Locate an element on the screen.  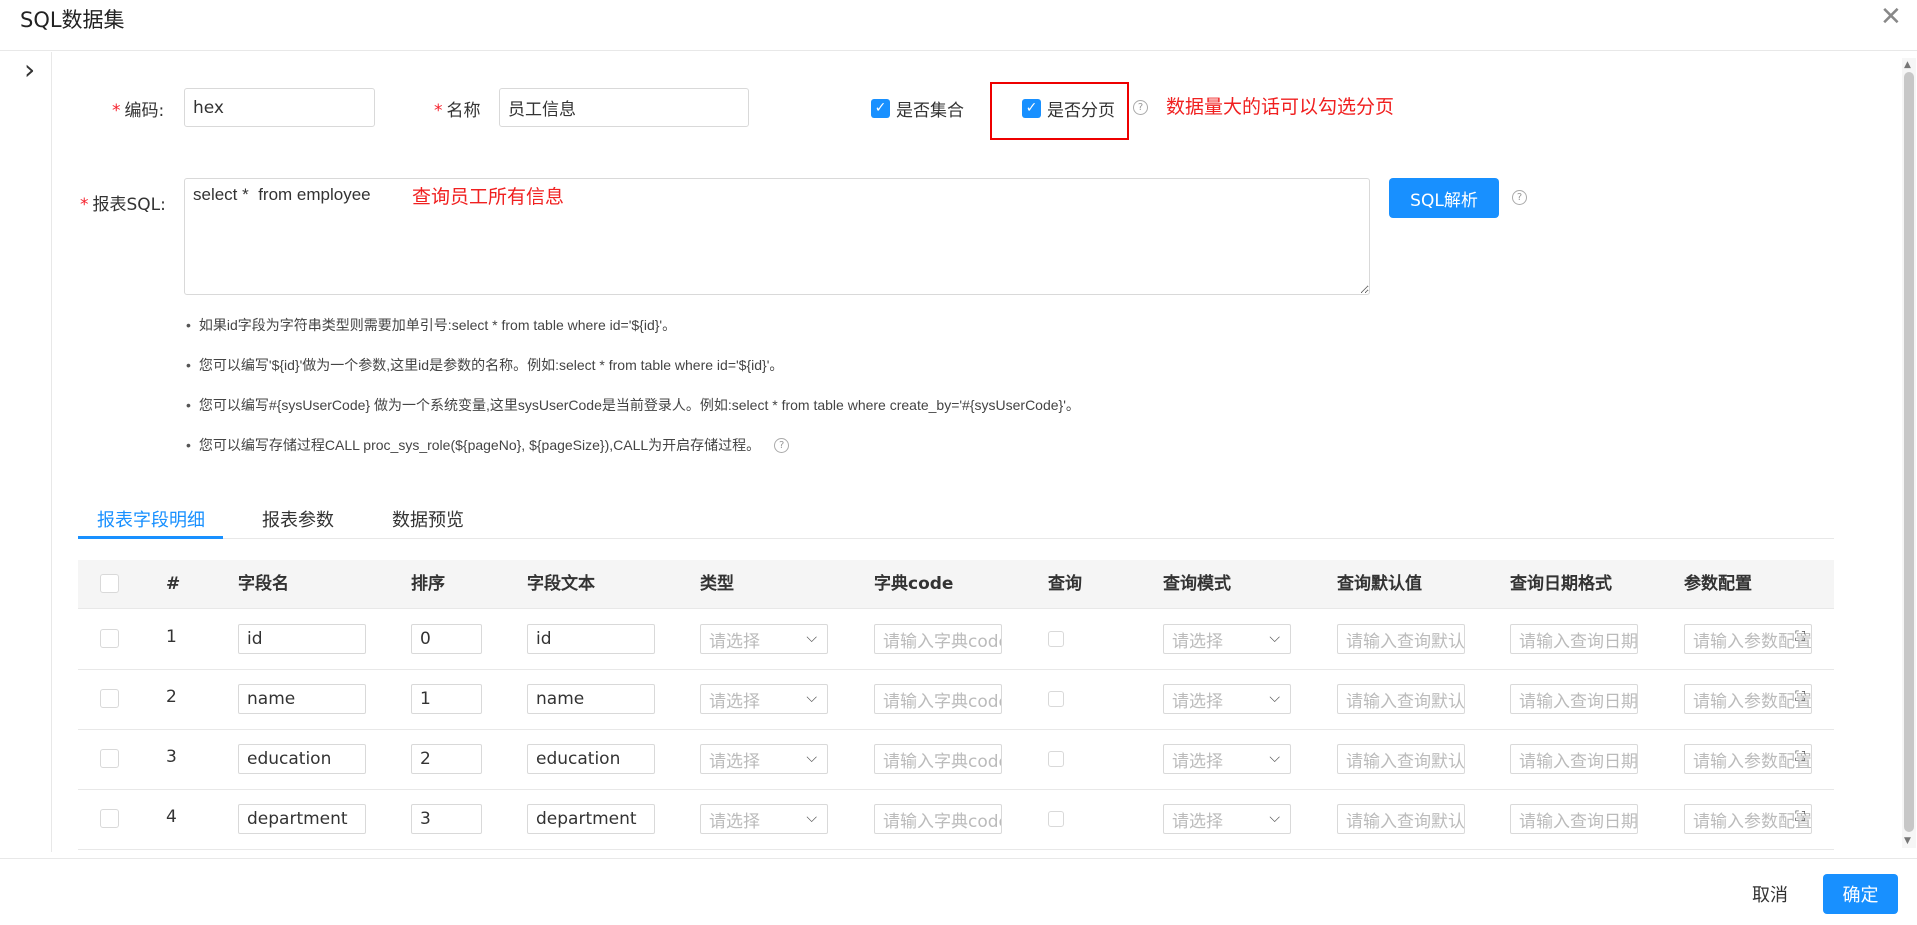
field-name-input: id is located at coordinates (302, 639).